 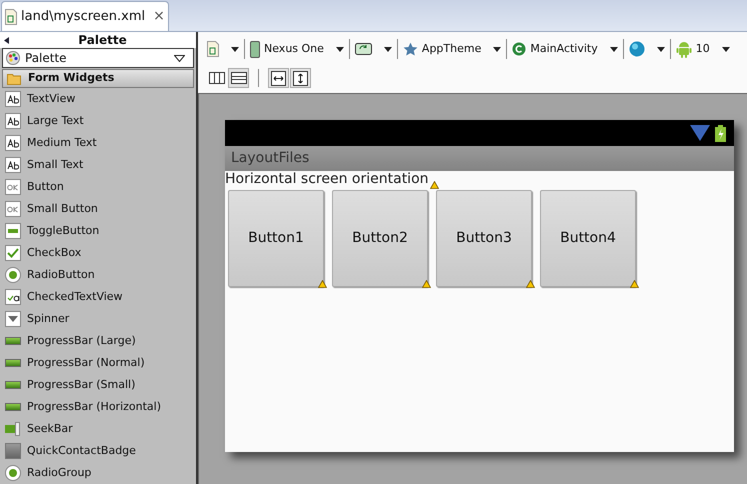 What do you see at coordinates (720, 133) in the screenshot?
I see `battery-icon` at bounding box center [720, 133].